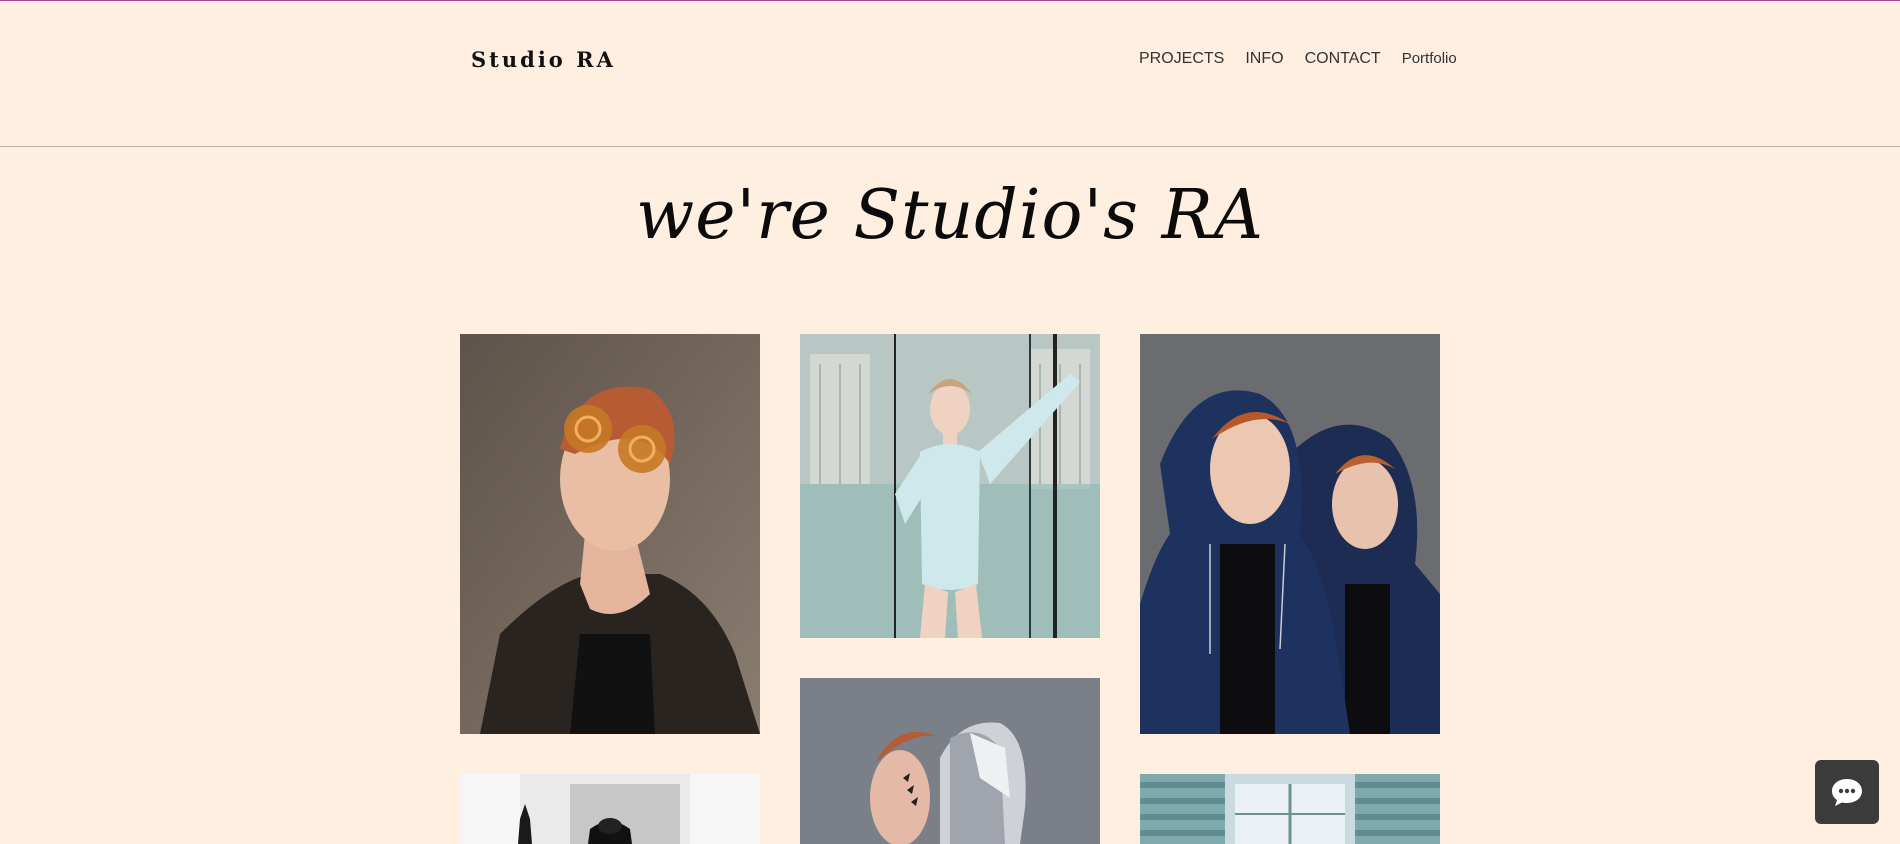 This screenshot has height=844, width=1900. I want to click on gallery-item-blue-bodysuit, so click(950, 486).